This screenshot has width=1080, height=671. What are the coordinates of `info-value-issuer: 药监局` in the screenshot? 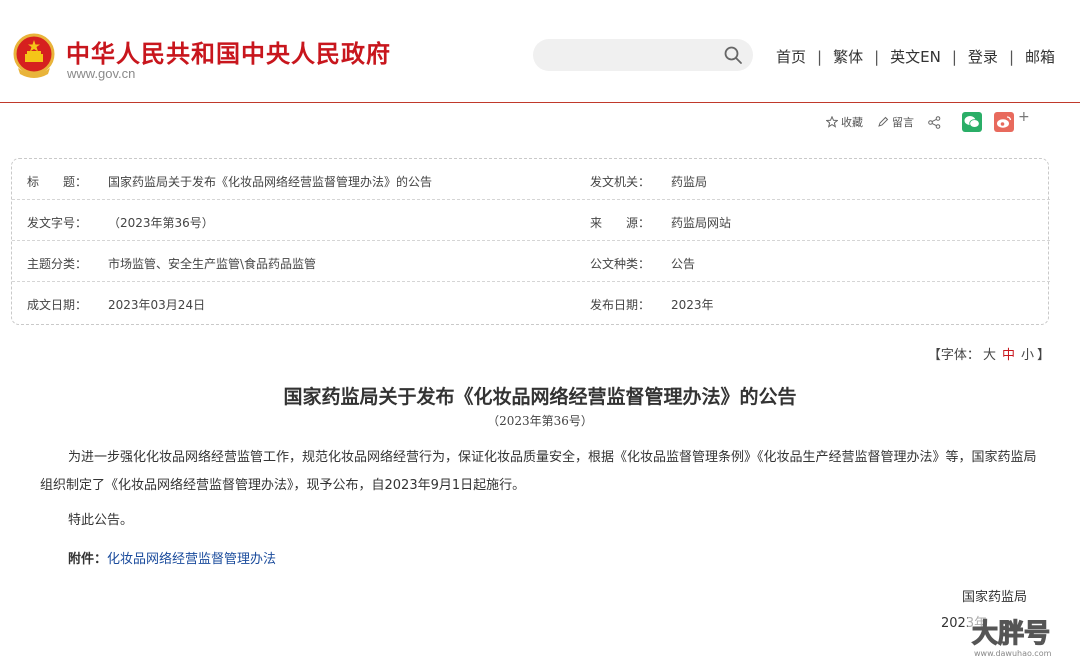 It's located at (689, 182).